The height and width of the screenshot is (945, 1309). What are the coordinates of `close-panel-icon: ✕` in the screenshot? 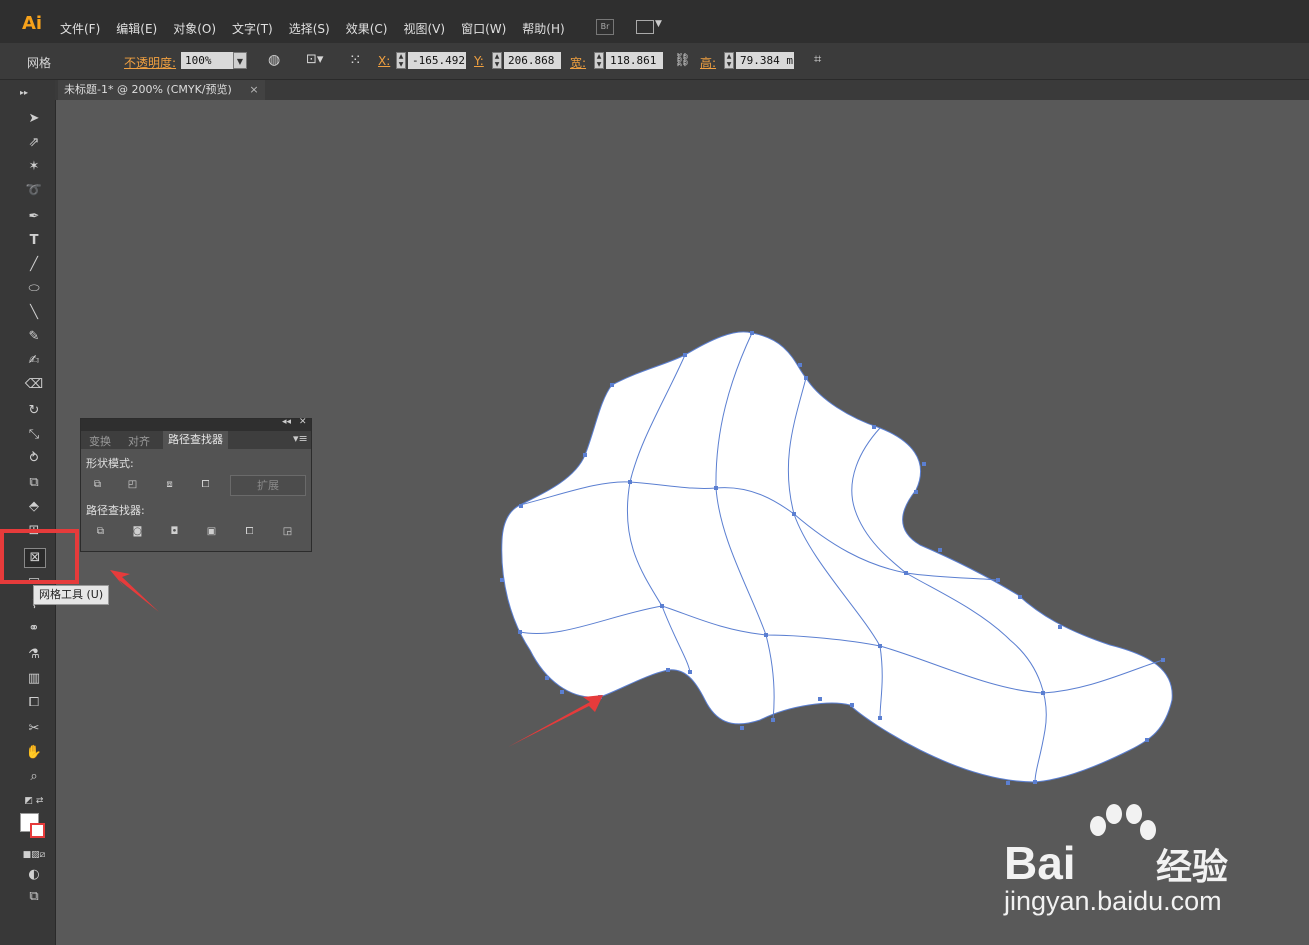 It's located at (303, 422).